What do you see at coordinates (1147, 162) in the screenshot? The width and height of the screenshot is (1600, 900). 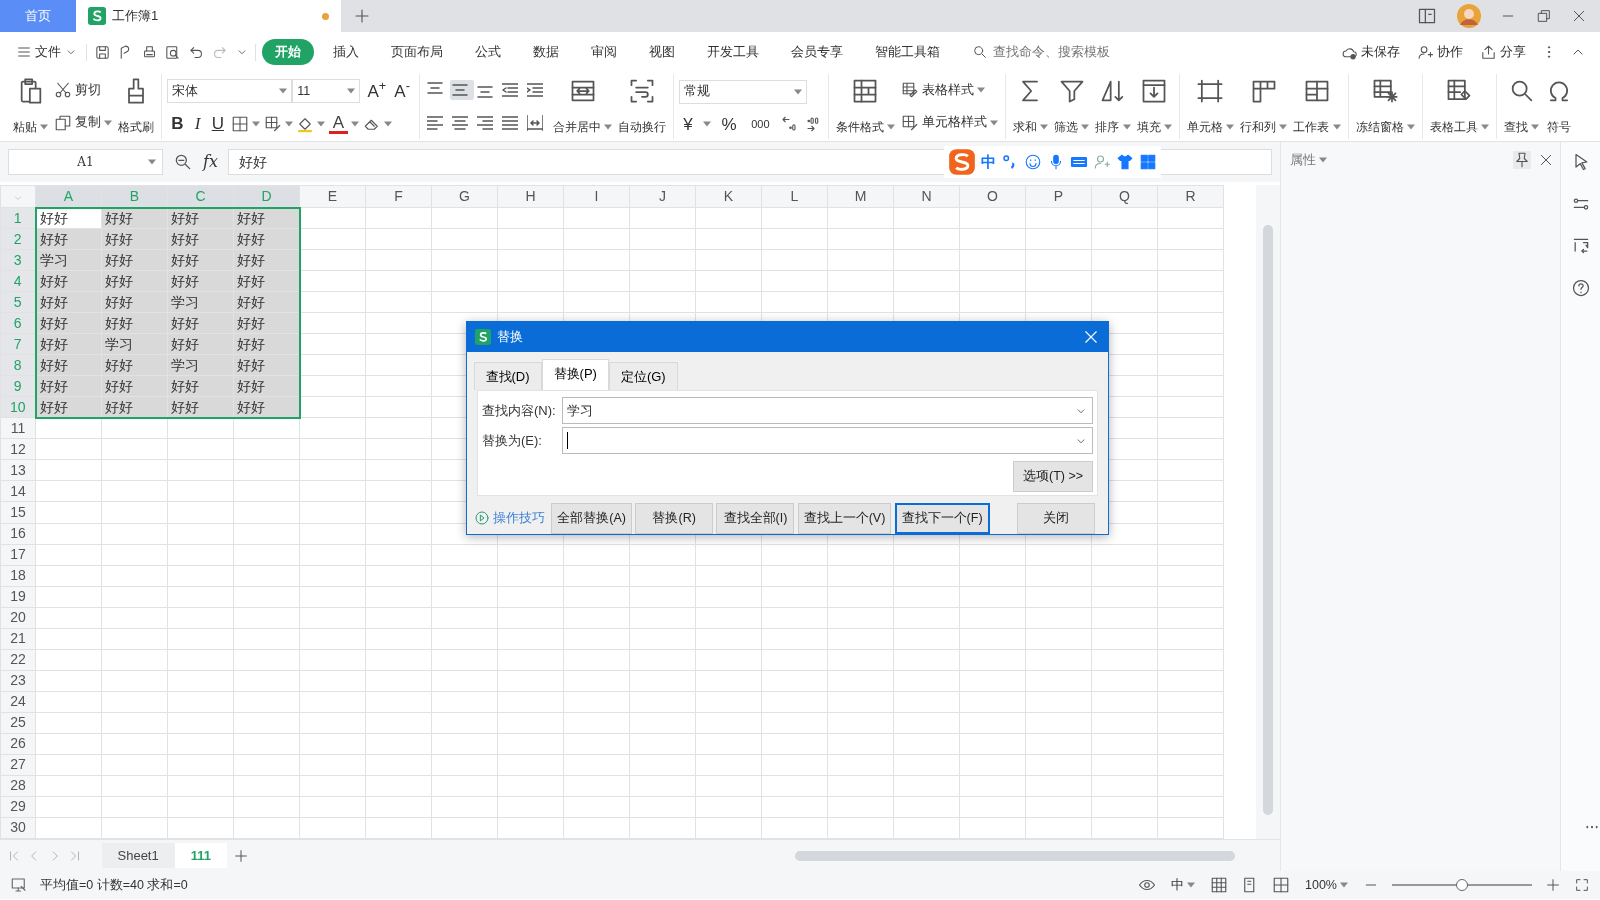 I see `apps-icon` at bounding box center [1147, 162].